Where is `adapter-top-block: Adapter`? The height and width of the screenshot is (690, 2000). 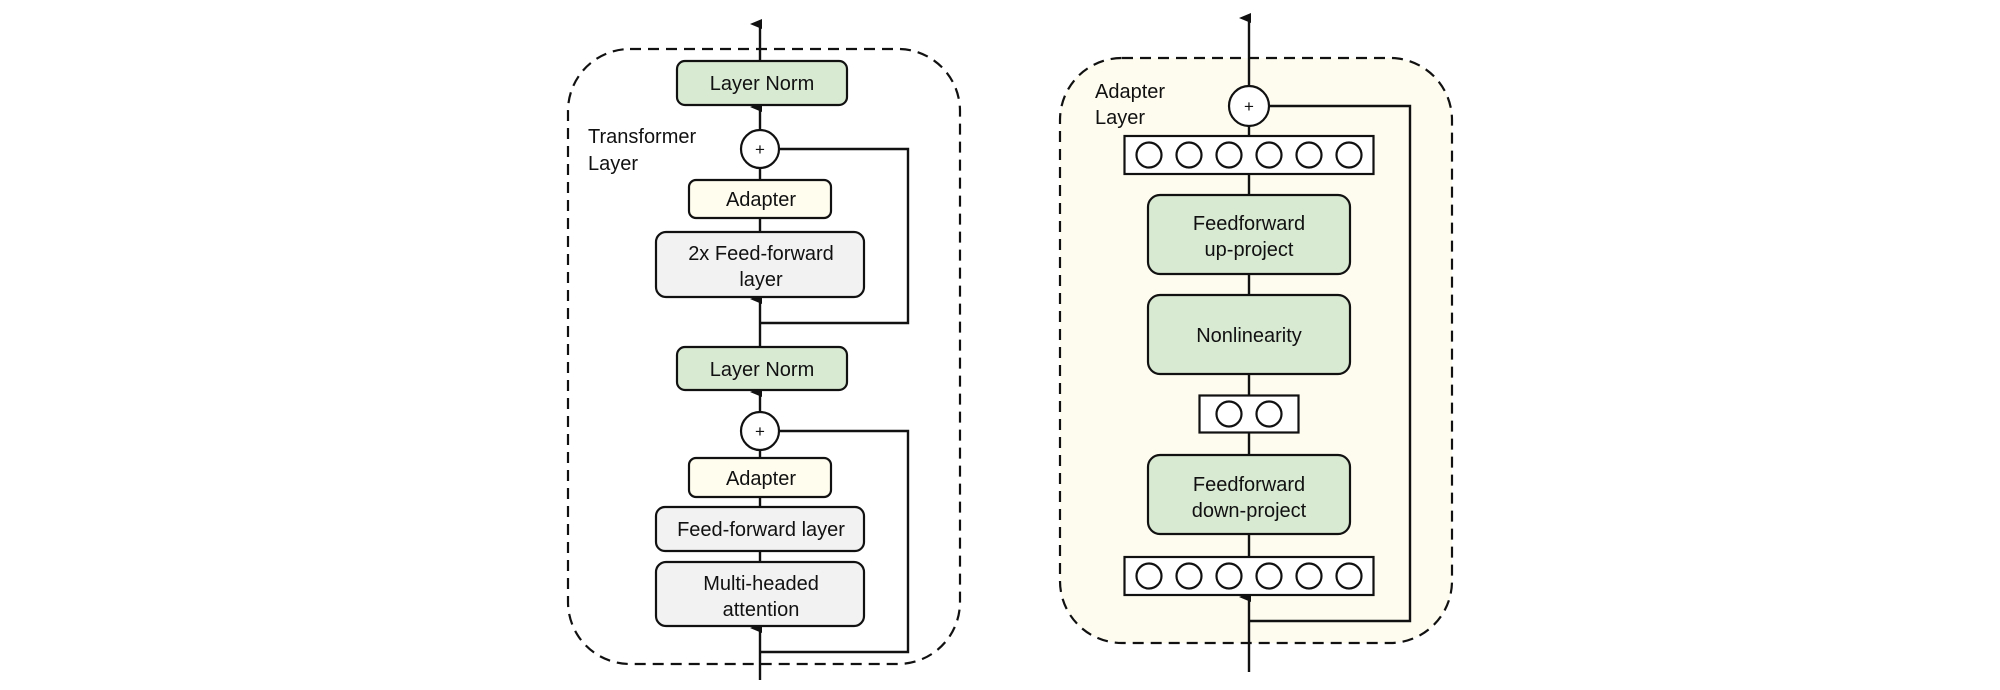
adapter-top-block: Adapter is located at coordinates (760, 199).